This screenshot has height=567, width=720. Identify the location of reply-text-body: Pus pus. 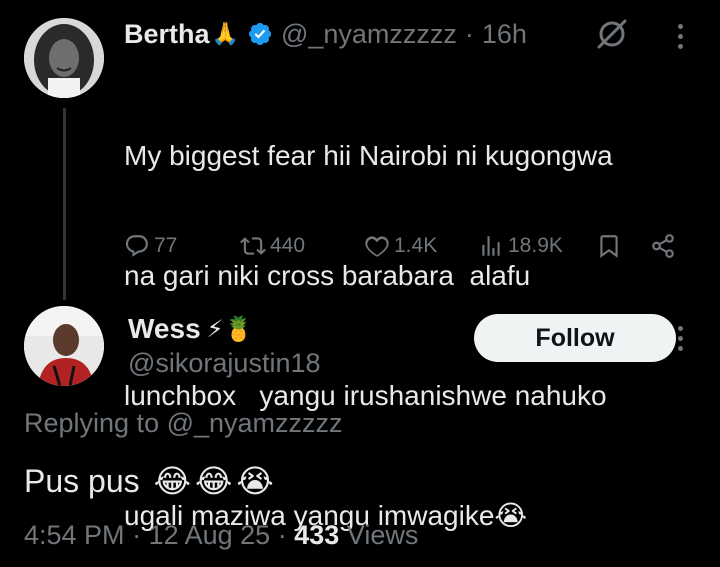
(82, 480).